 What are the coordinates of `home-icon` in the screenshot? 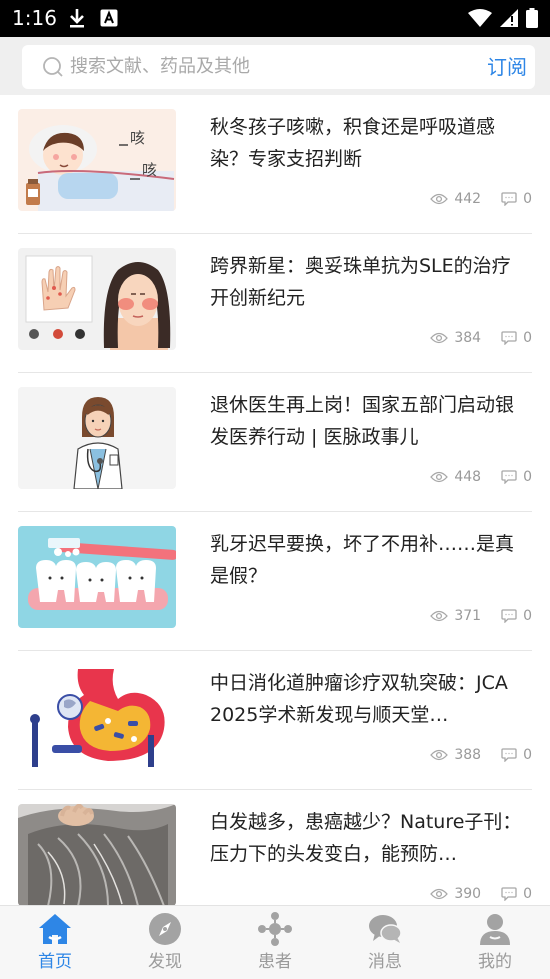 It's located at (55, 929).